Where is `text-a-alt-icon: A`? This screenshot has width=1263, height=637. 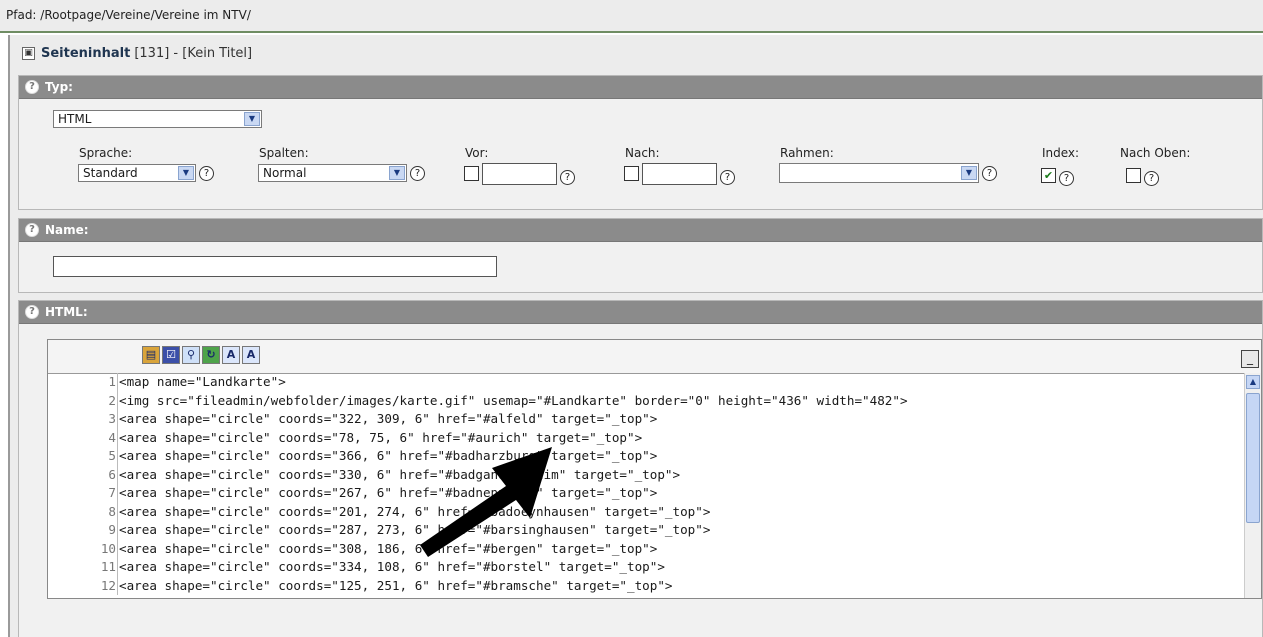
text-a-alt-icon: A is located at coordinates (251, 355).